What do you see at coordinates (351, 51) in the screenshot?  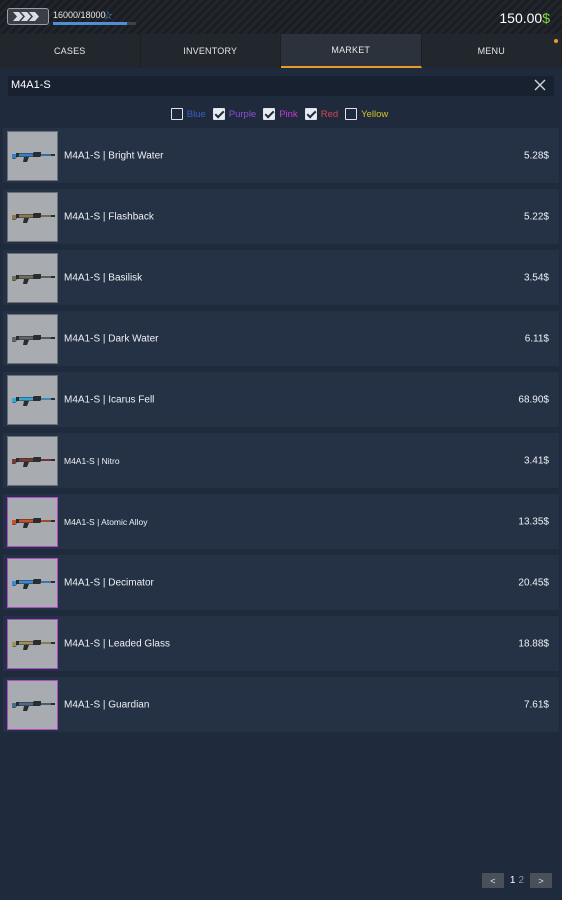 I see `tab-market: MARKET` at bounding box center [351, 51].